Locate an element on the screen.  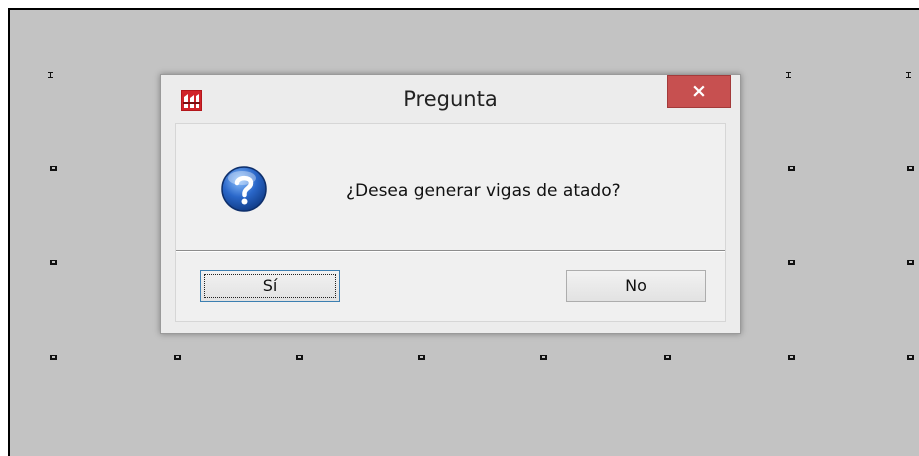
question-icon is located at coordinates (244, 189).